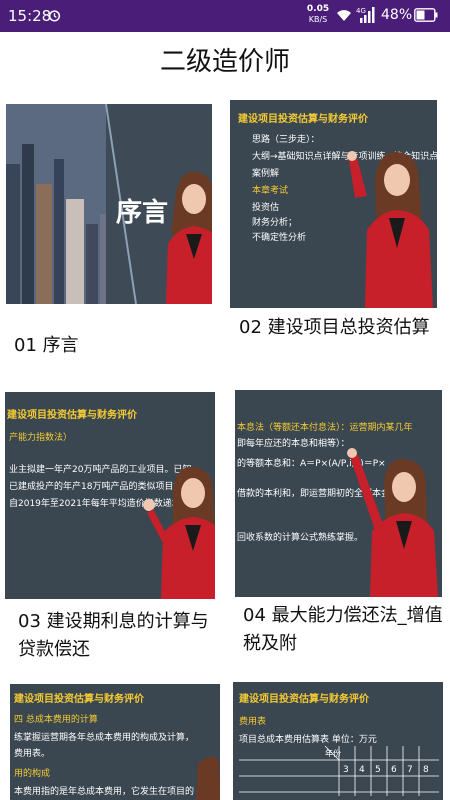 The image size is (450, 800). I want to click on signal-icon: 4G, so click(365, 15).